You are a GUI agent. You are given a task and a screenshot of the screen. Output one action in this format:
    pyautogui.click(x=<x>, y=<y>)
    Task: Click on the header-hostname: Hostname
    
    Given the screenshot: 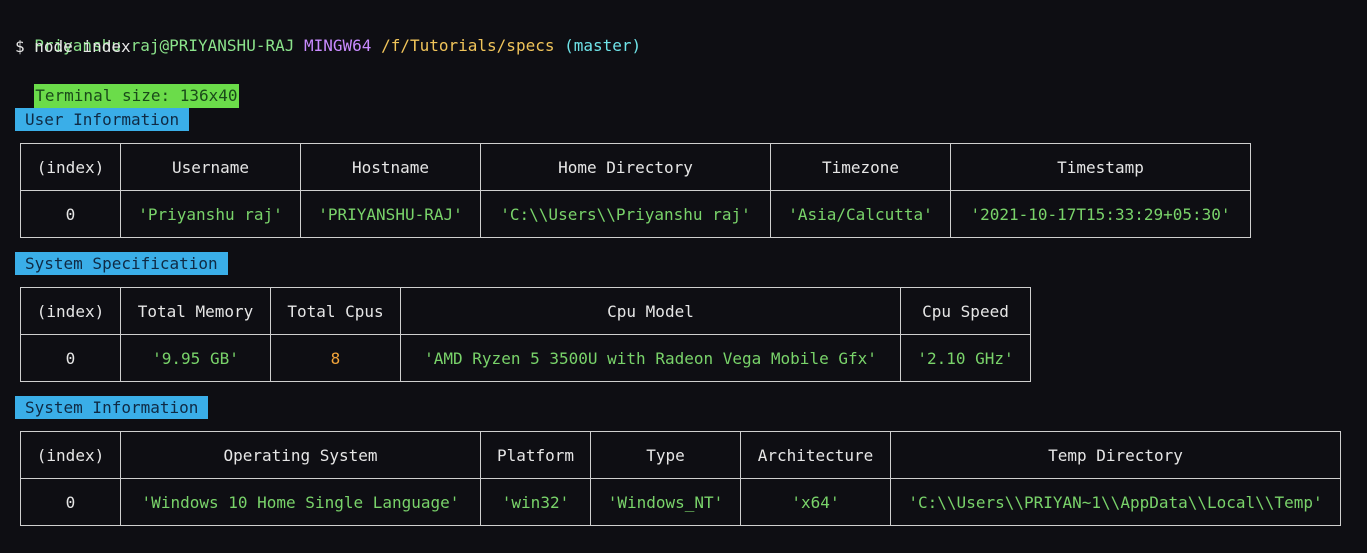 What is the action you would take?
    pyautogui.click(x=390, y=167)
    